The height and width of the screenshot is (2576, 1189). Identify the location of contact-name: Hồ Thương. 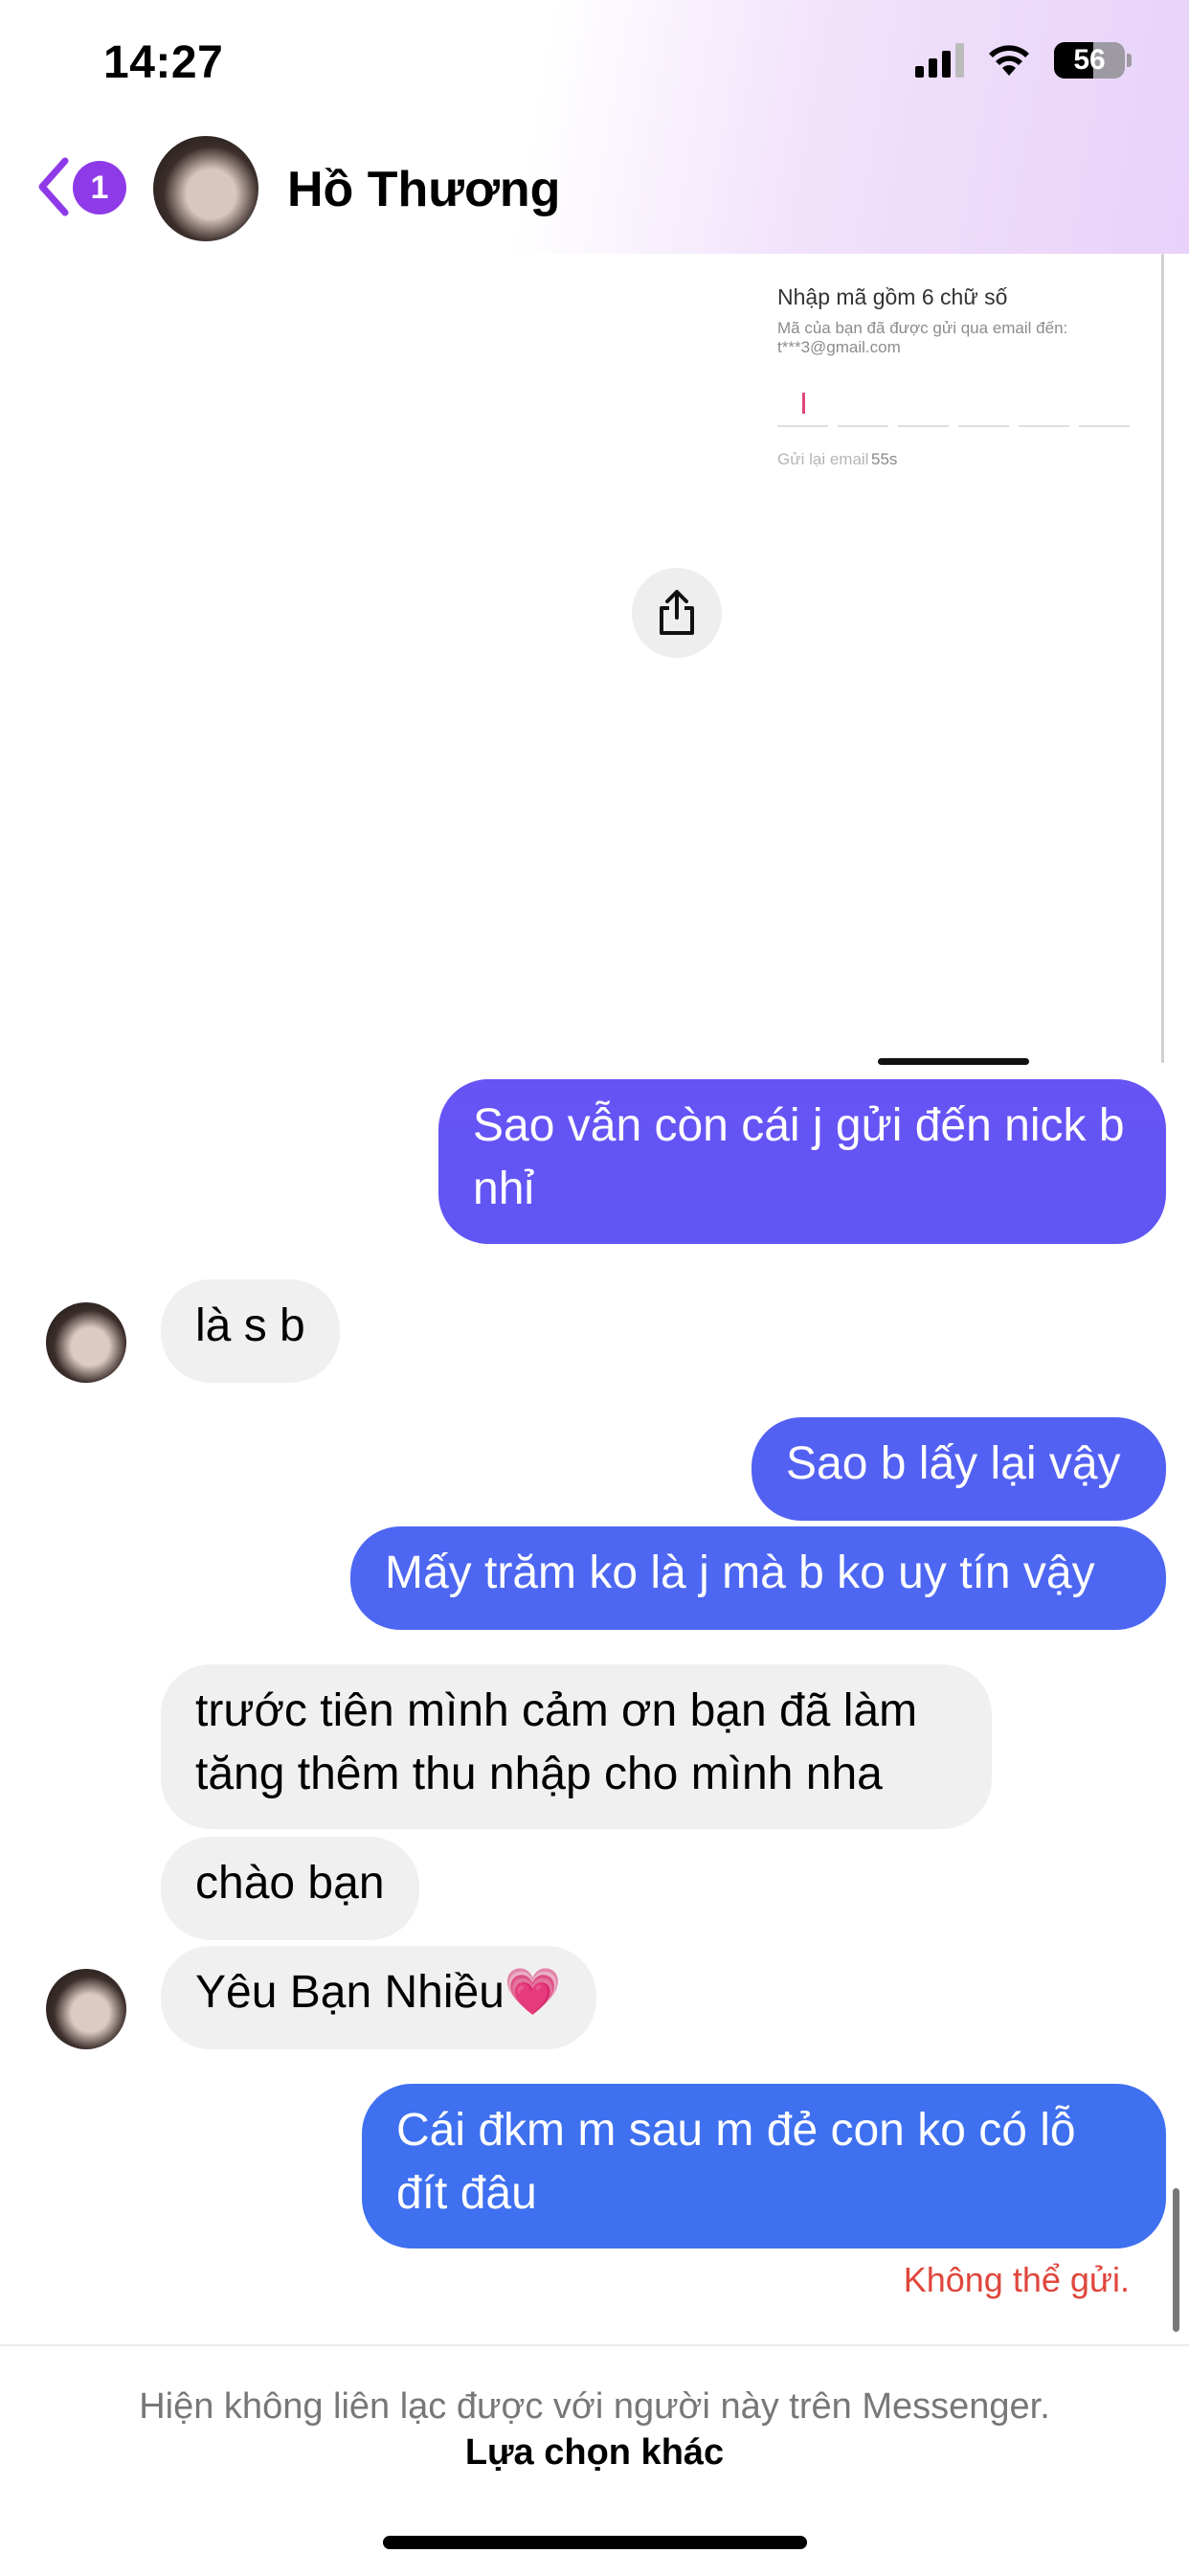
(423, 189).